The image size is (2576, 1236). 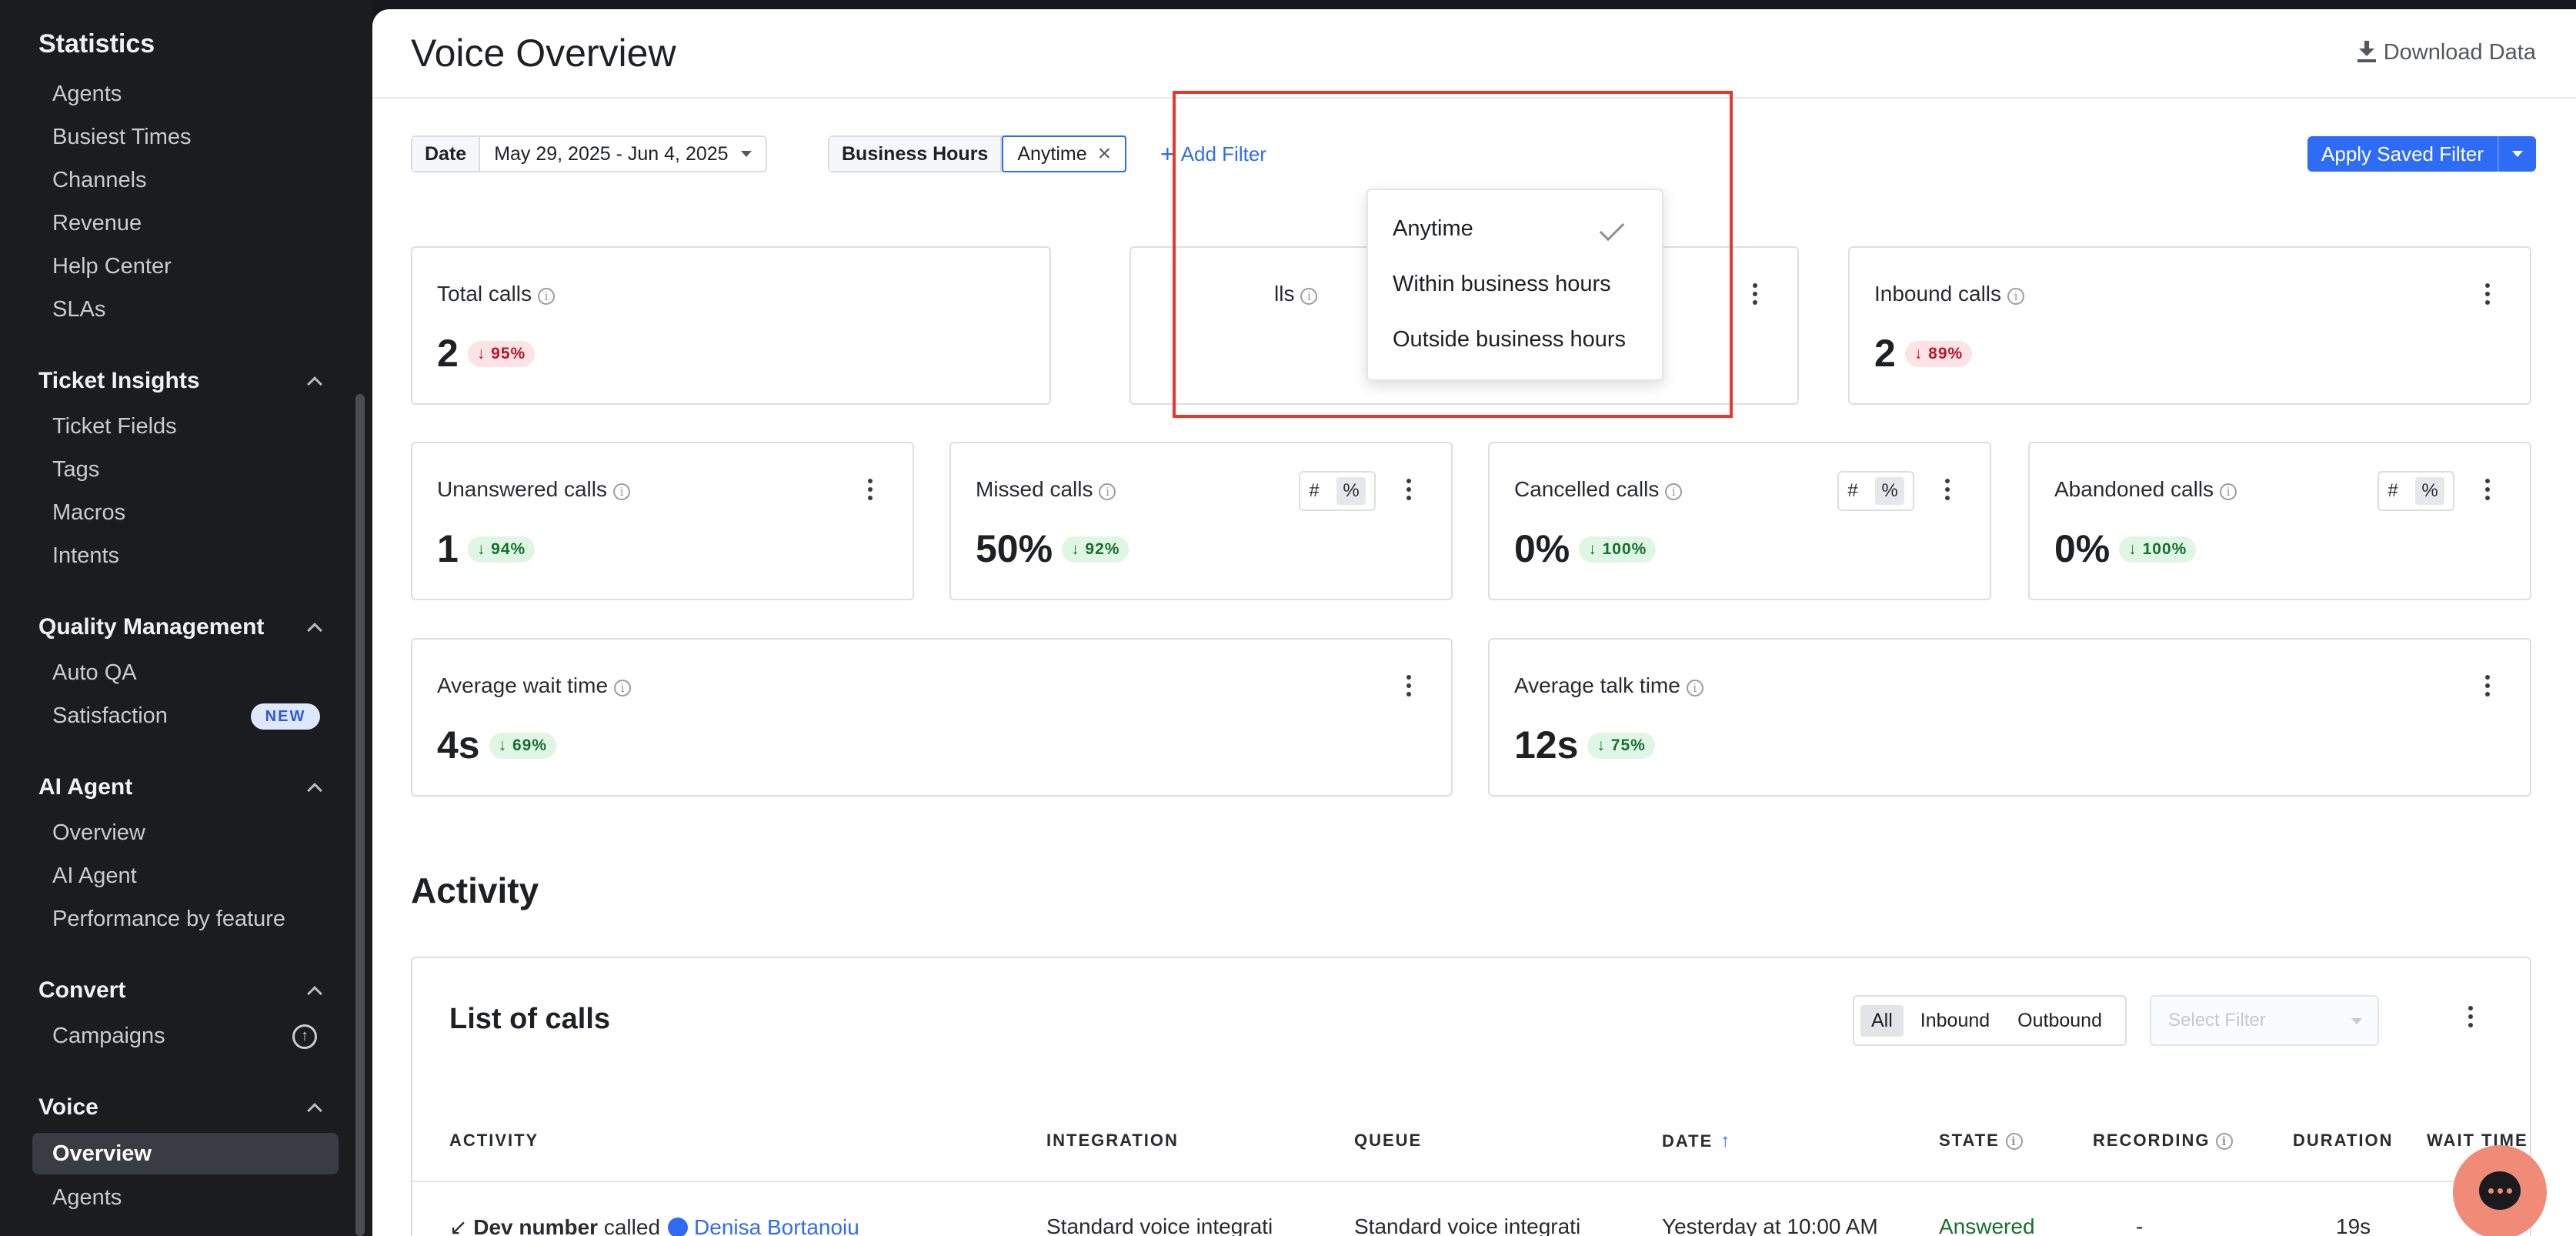 What do you see at coordinates (168, 919) in the screenshot?
I see `sidebar-item-performance-by-feature: Performance by feature` at bounding box center [168, 919].